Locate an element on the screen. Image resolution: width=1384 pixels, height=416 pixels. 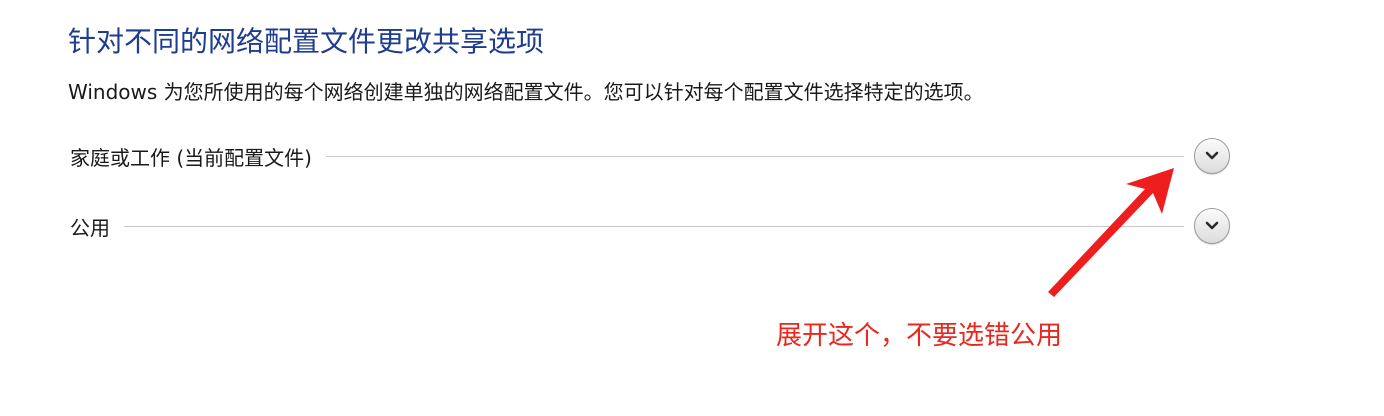
page-title: 针对不同的网络配置文件更改共享选项 is located at coordinates (306, 41).